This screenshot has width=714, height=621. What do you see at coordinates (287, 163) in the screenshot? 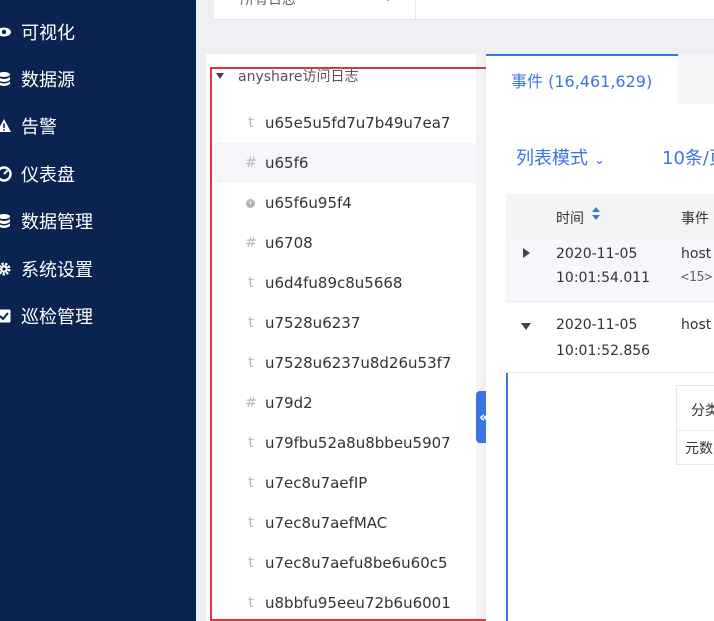
I see `field-name: u65f6` at bounding box center [287, 163].